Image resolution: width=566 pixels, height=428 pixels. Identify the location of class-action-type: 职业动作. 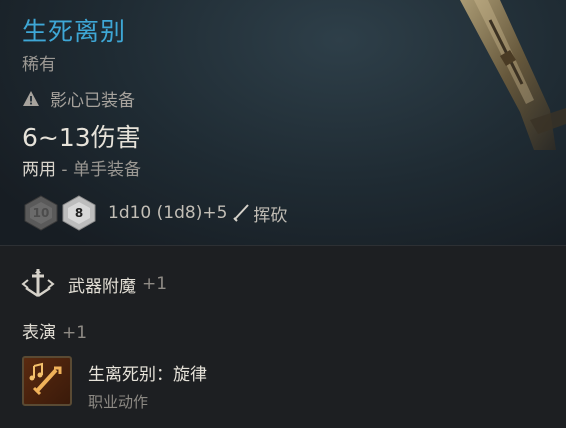
(118, 402).